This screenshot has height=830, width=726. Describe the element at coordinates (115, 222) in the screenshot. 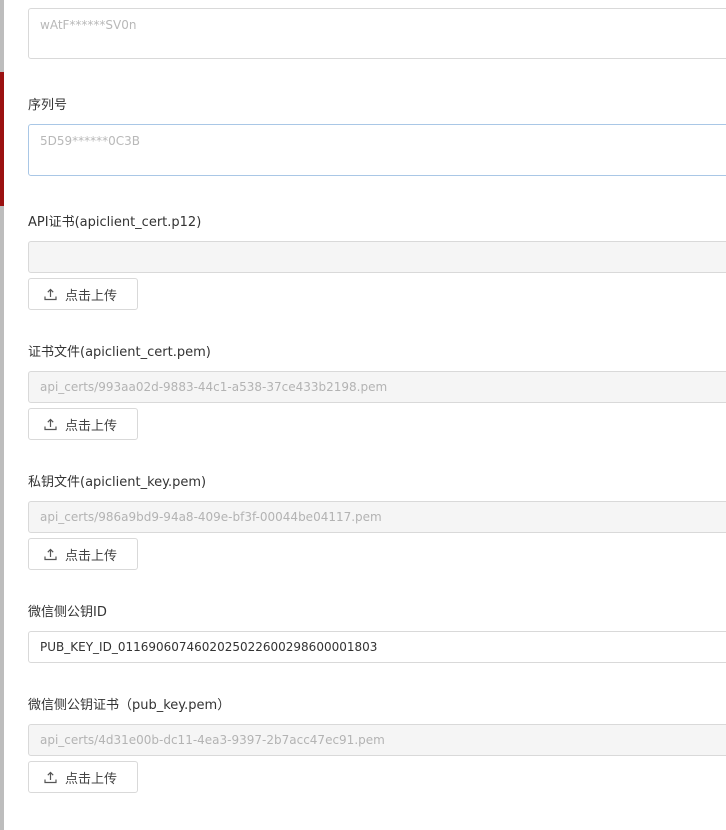

I see `api-cert-label: API证书(apiclient_cert.p12)` at that location.